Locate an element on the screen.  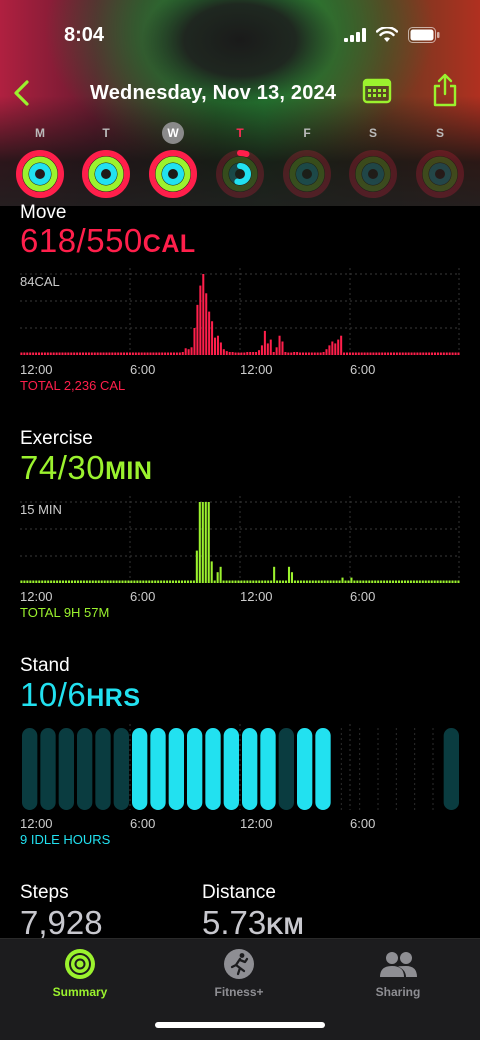
day-2: W is located at coordinates (173, 161).